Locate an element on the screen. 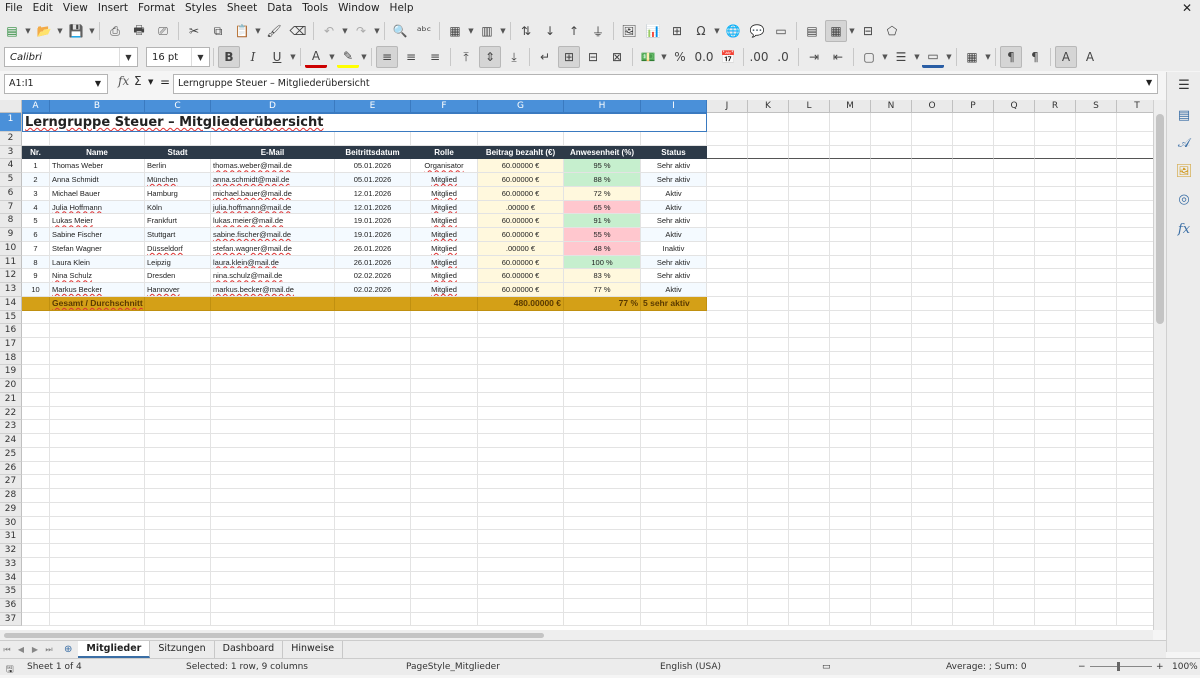 The width and height of the screenshot is (1200, 678). borders-icon: ▢ is located at coordinates (869, 57).